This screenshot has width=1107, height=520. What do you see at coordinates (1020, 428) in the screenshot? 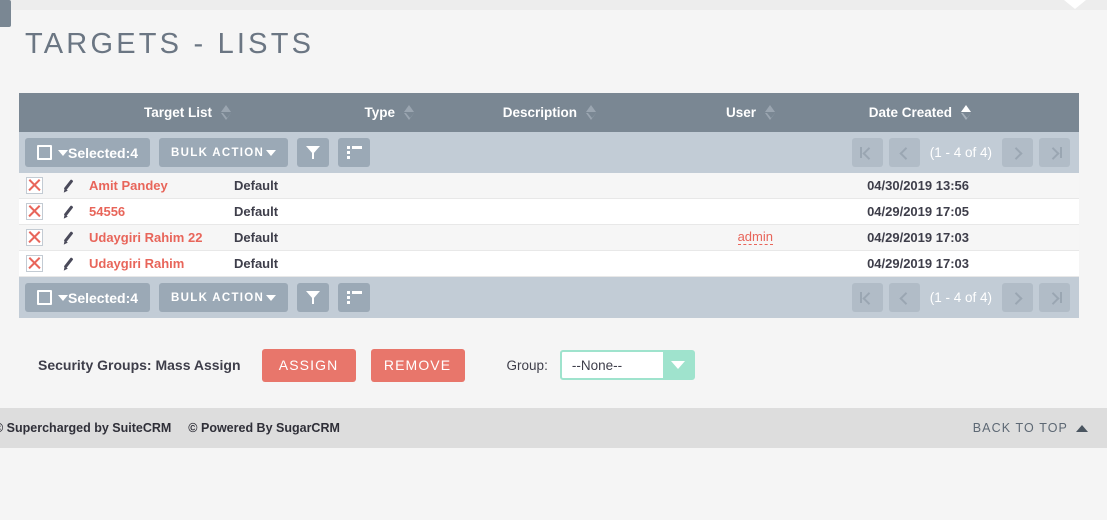
I see `back-to-top-label: BACK TO TOP` at bounding box center [1020, 428].